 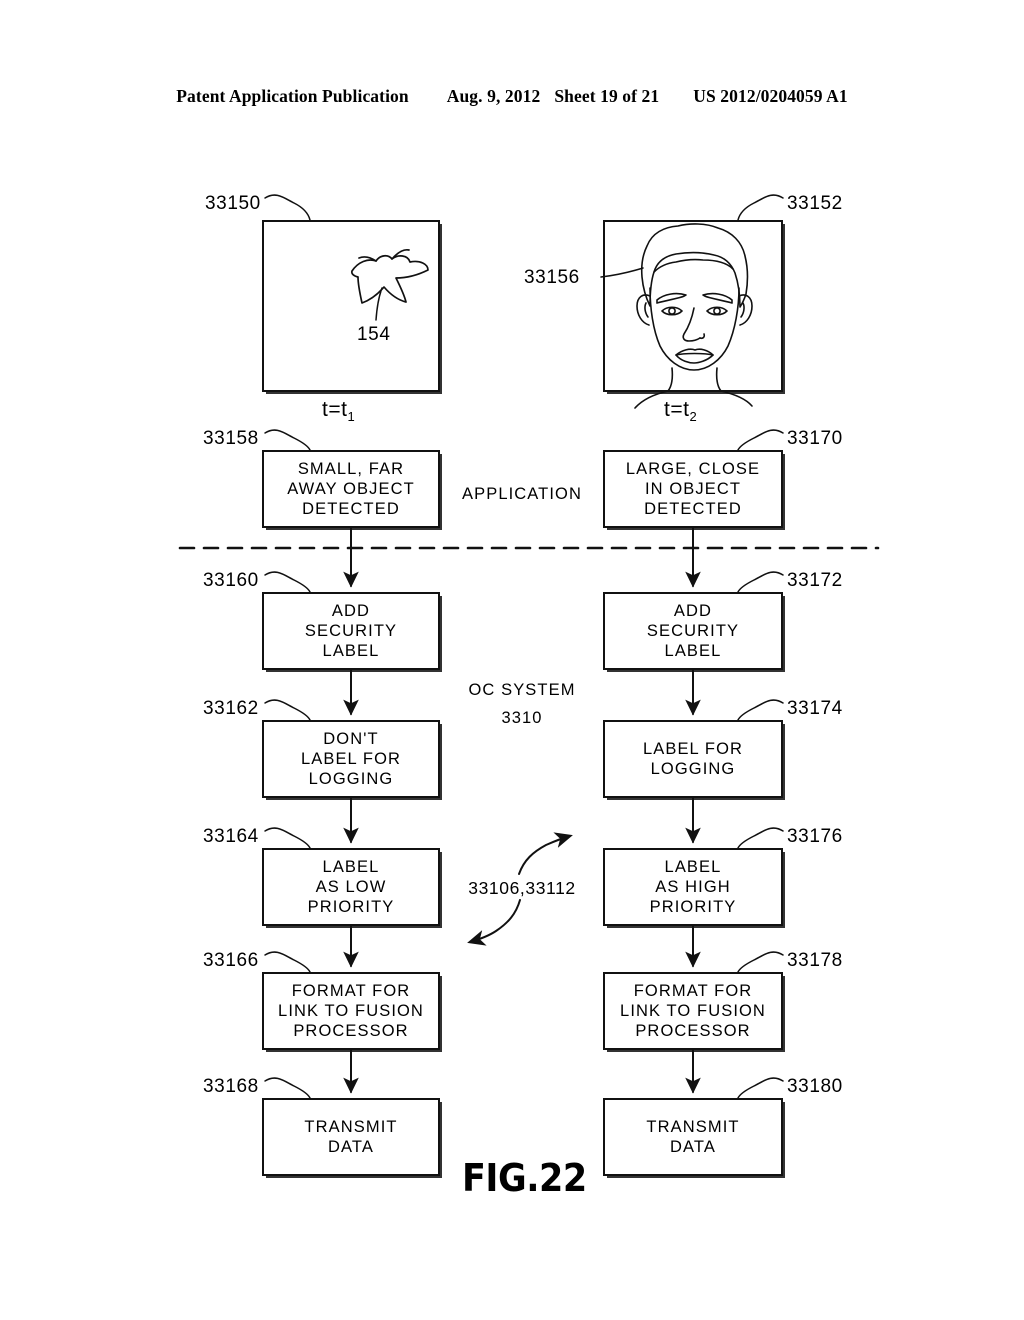 I want to click on curved-arrow-up-right, so click(x=545, y=853).